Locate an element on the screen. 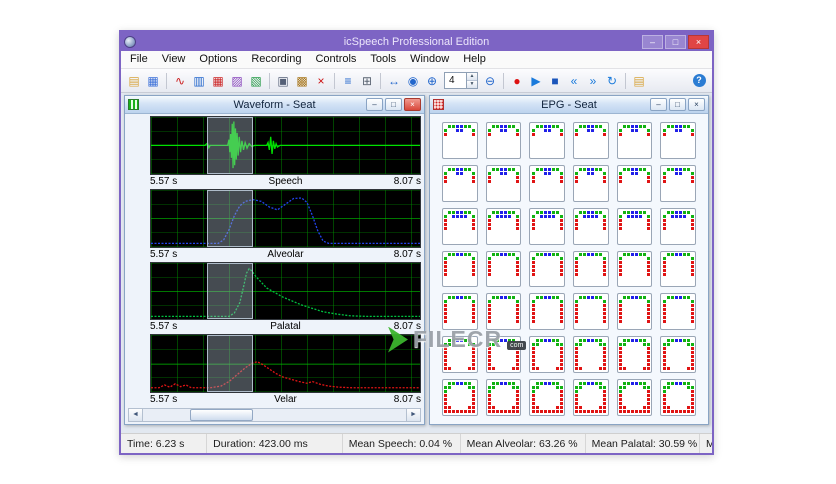  layout-button: ⊞ is located at coordinates (367, 81).